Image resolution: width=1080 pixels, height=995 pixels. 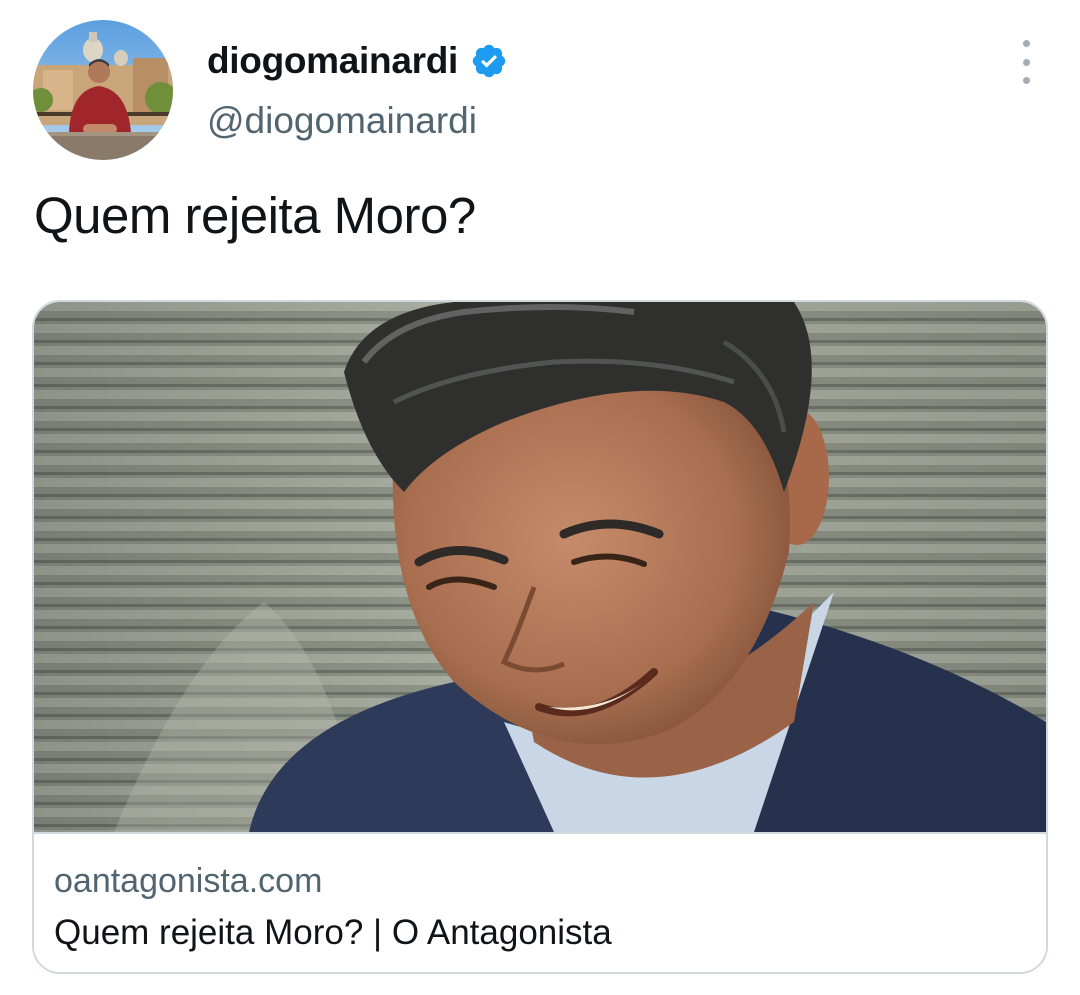 What do you see at coordinates (255, 215) in the screenshot?
I see `tweet-text: Quem rejeita Moro?` at bounding box center [255, 215].